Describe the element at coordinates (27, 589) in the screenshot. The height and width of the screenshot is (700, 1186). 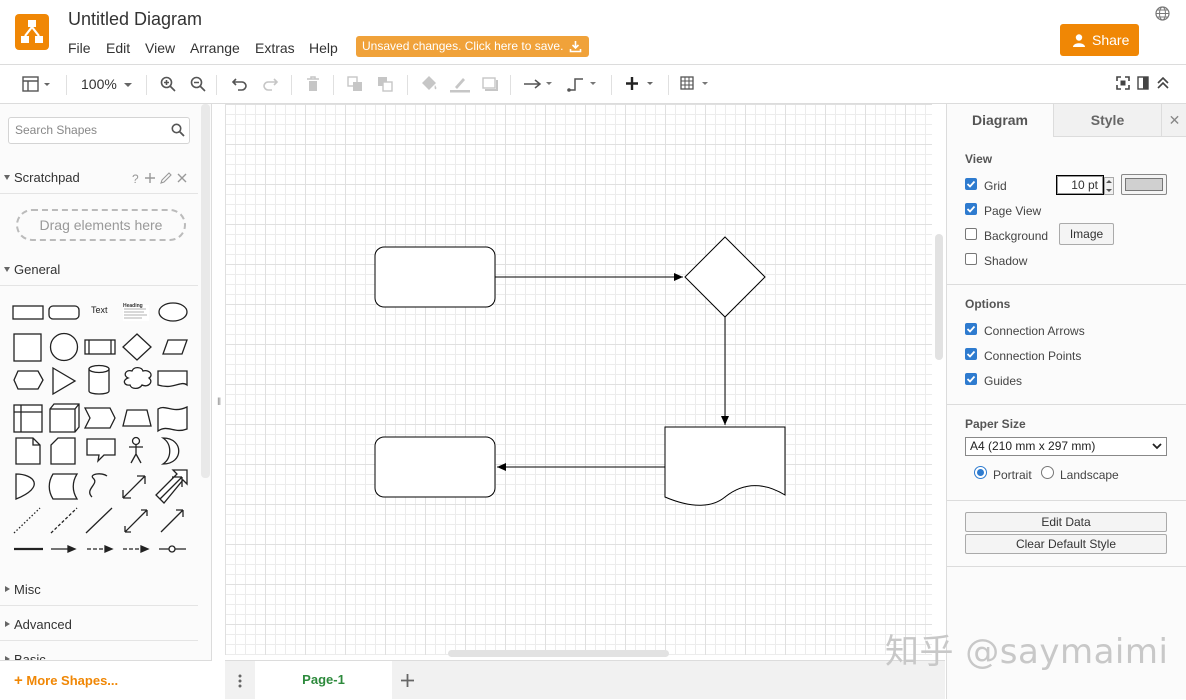
I see `misc-title: Misc` at that location.